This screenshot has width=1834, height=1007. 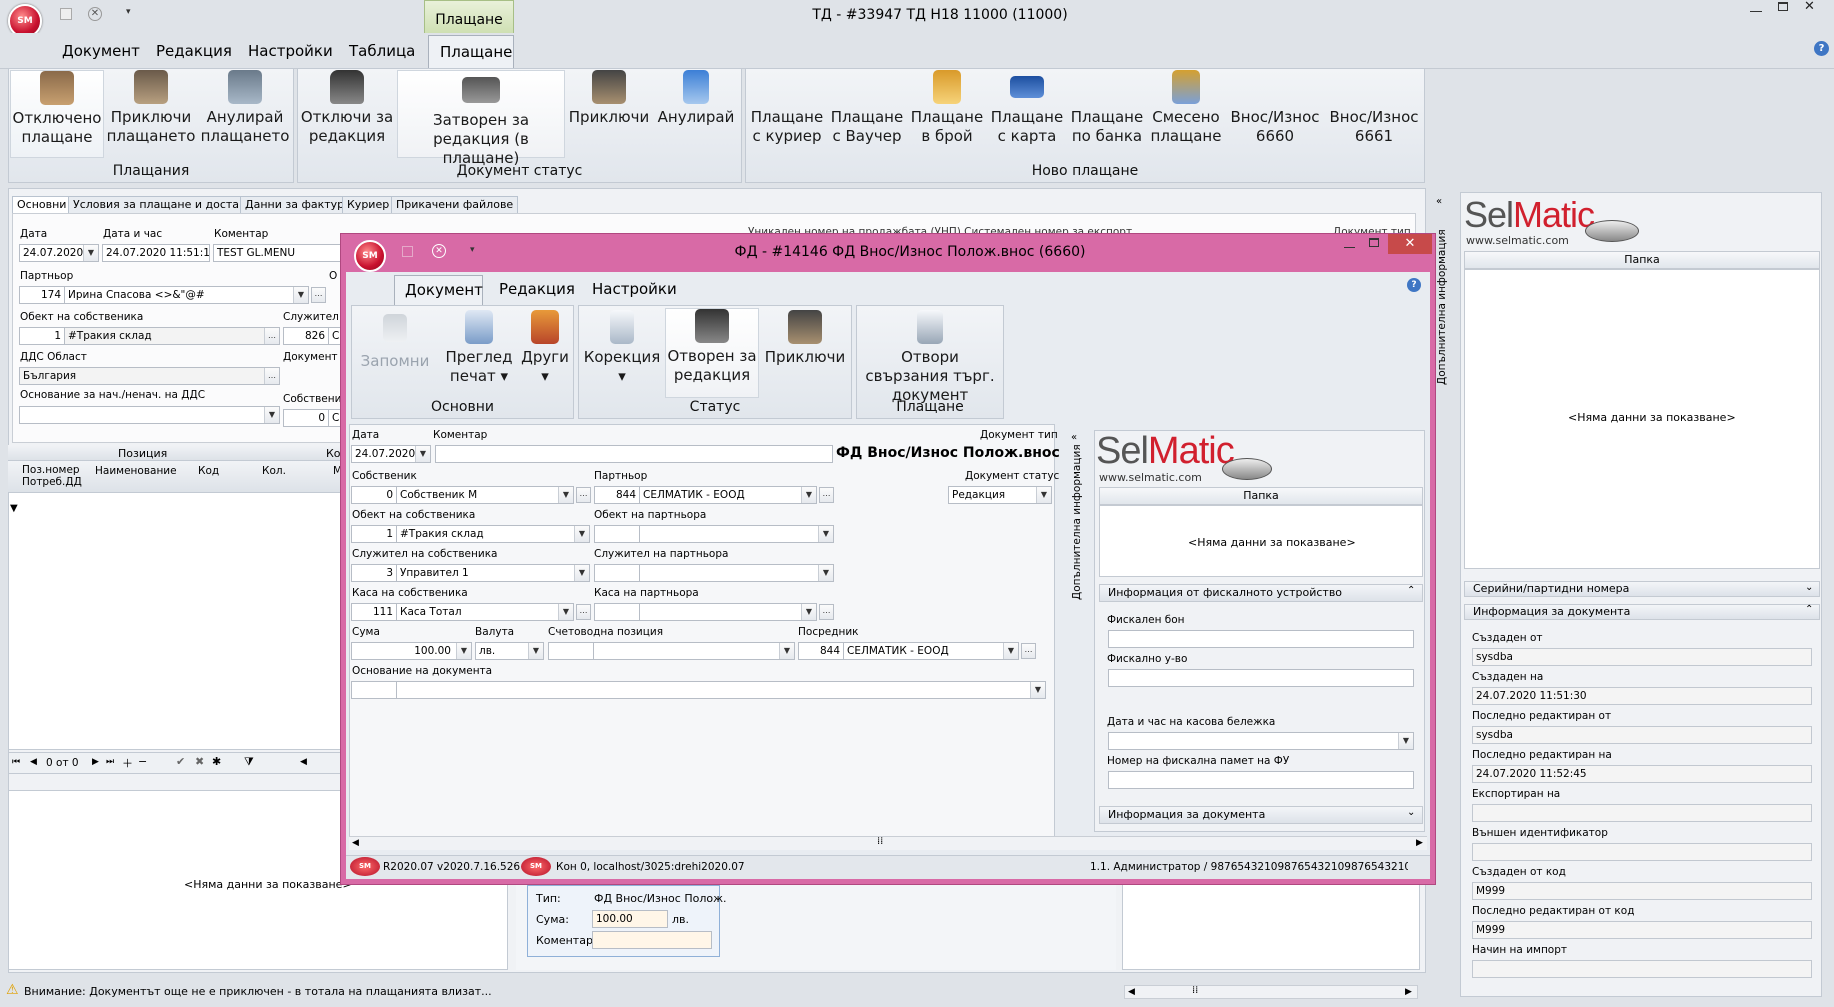 I want to click on nav-last-icon: ⏭, so click(x=110, y=762).